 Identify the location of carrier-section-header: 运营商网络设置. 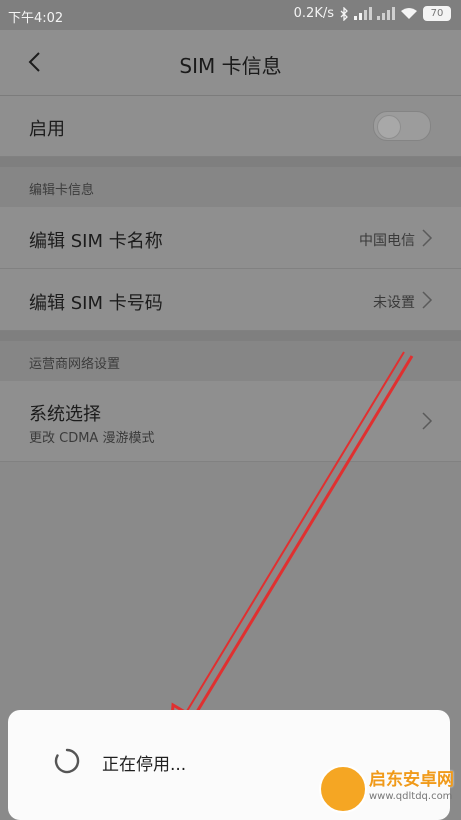
(230, 361).